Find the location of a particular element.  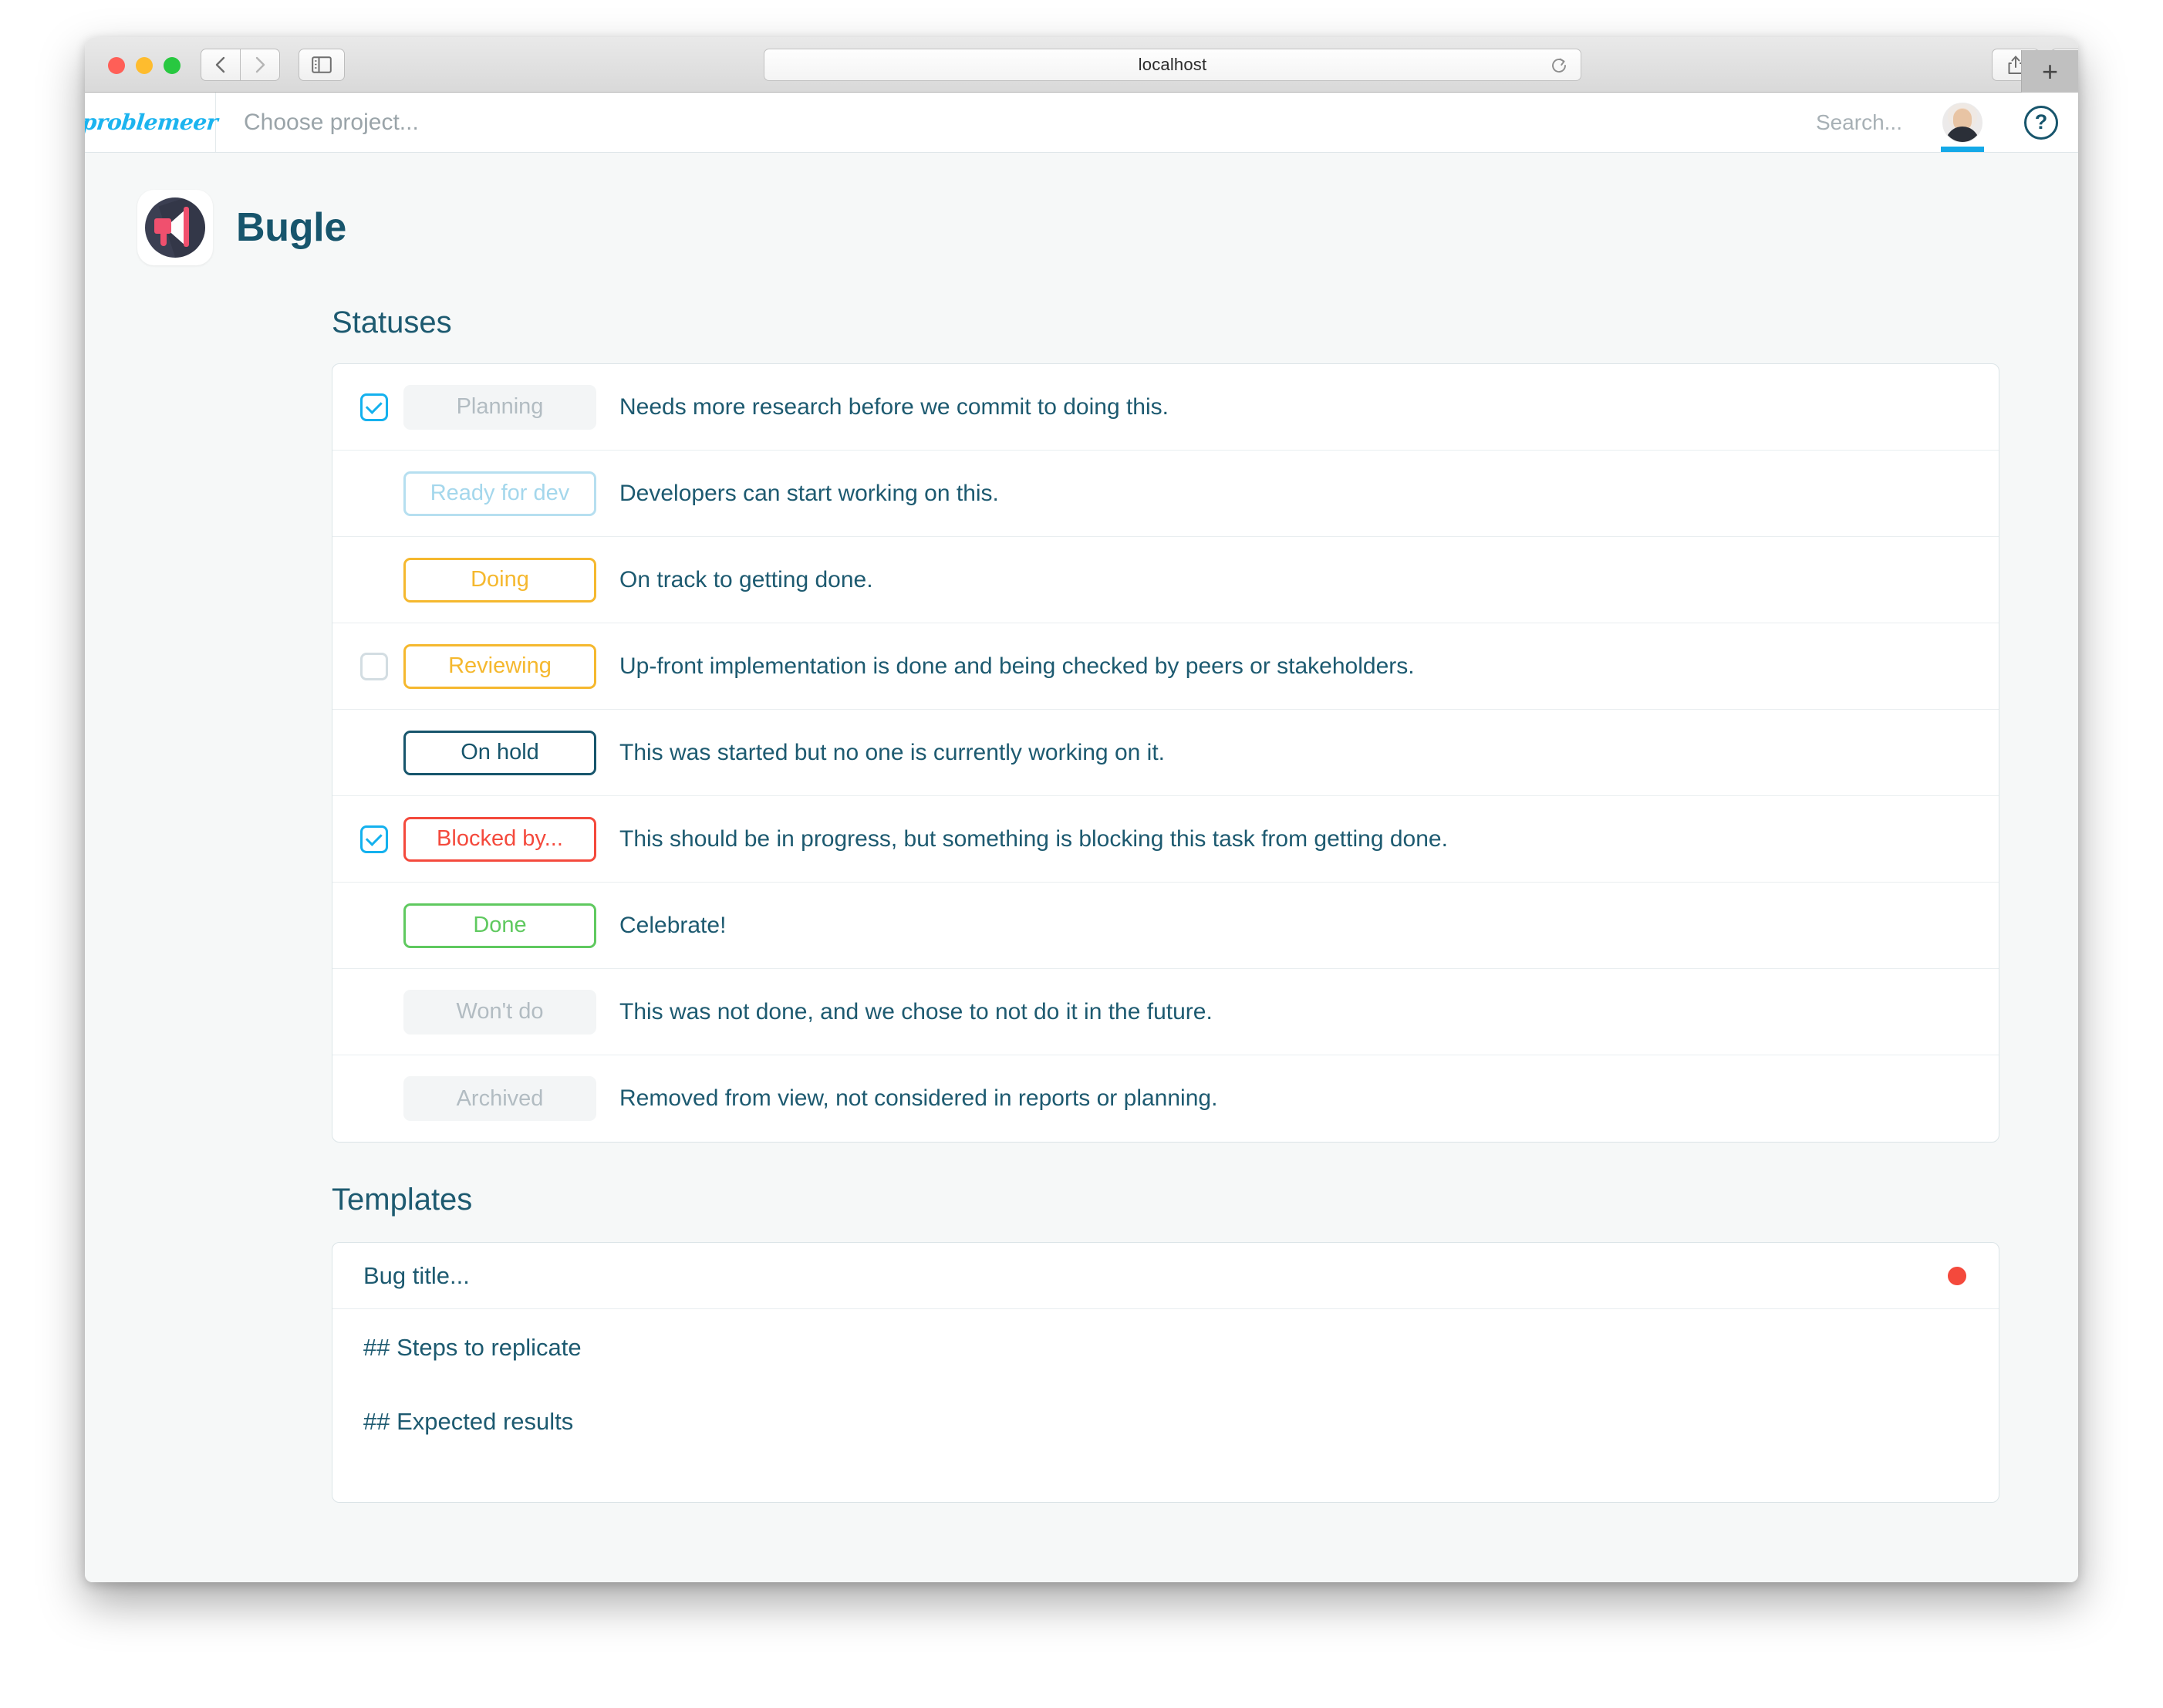

status-badge: Planning is located at coordinates (500, 407).